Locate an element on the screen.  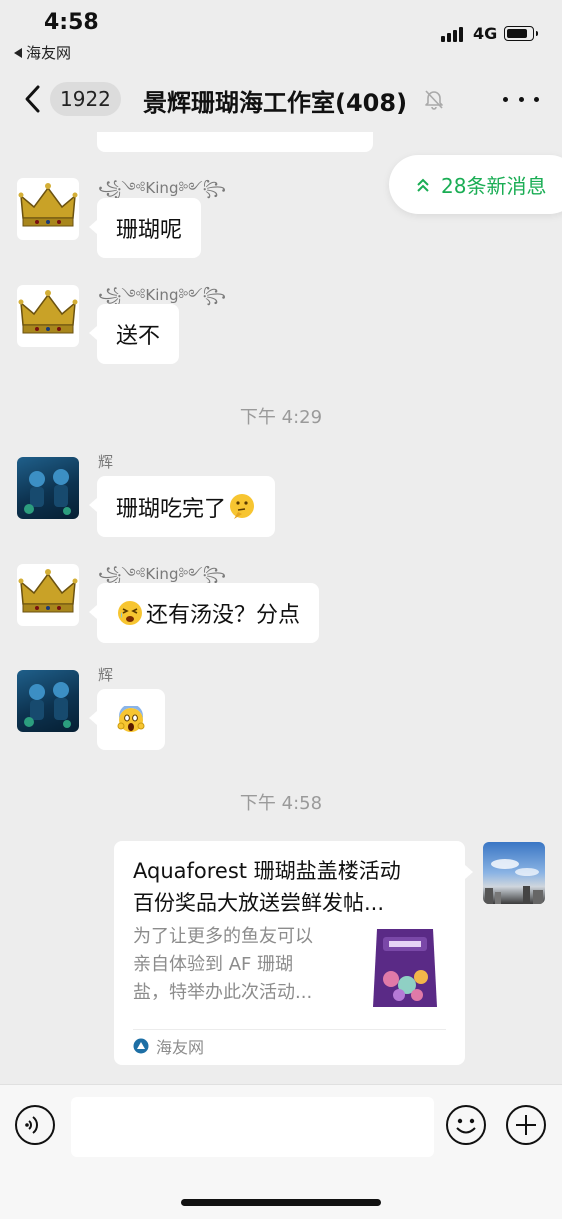
message-timestamp: 下午 4:58 is located at coordinates (281, 803).